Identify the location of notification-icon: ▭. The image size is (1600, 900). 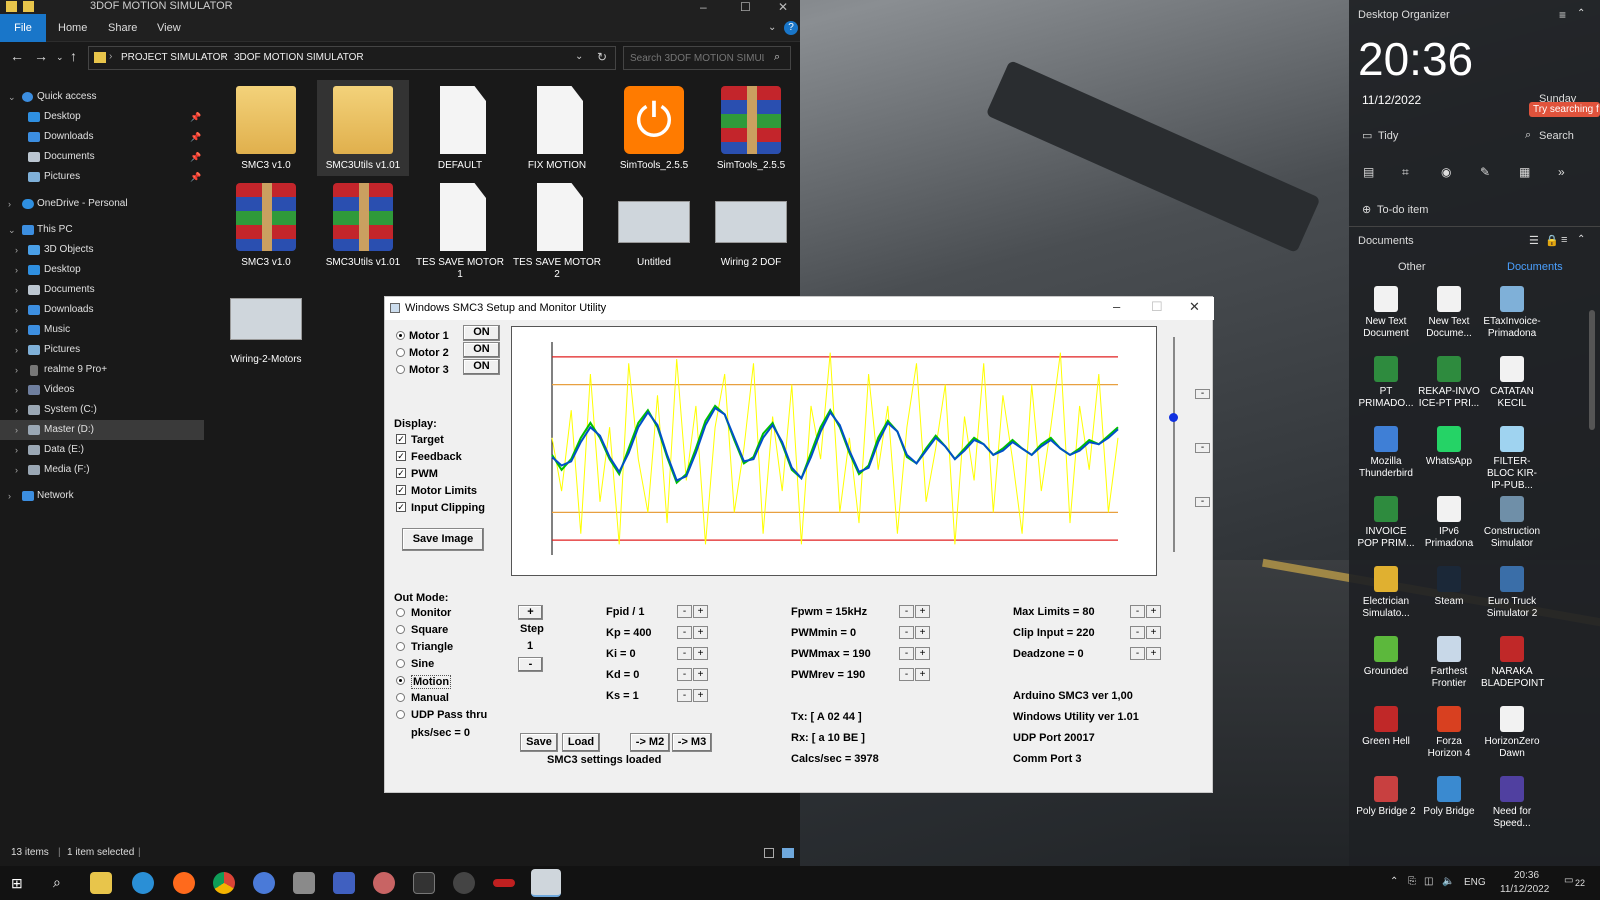
(1568, 880).